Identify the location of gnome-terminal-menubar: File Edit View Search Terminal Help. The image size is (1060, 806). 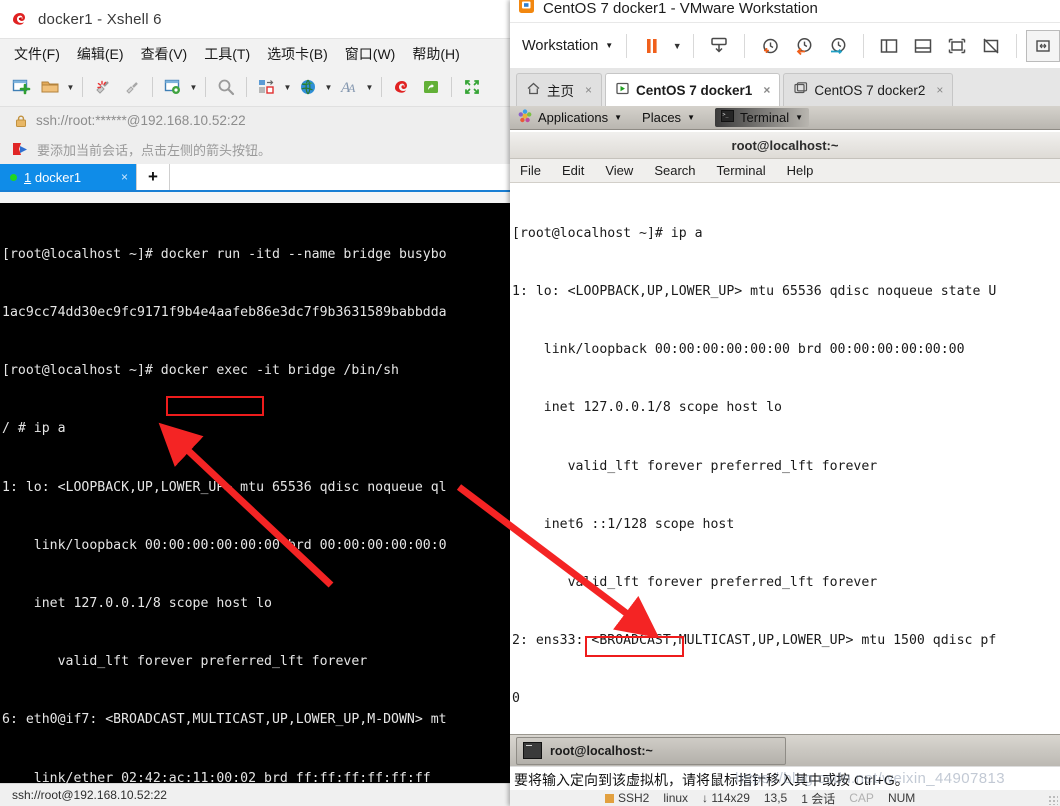
(785, 171).